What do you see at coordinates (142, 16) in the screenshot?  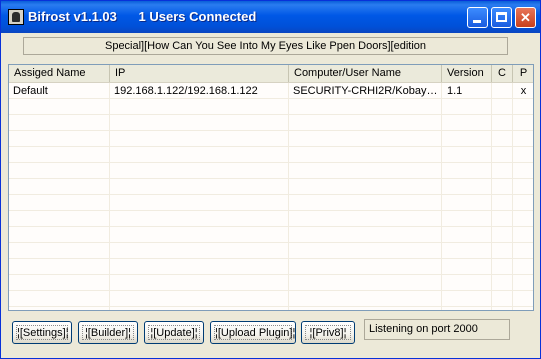 I see `window-title: Bifrost v1.1.03 1 Users Connected` at bounding box center [142, 16].